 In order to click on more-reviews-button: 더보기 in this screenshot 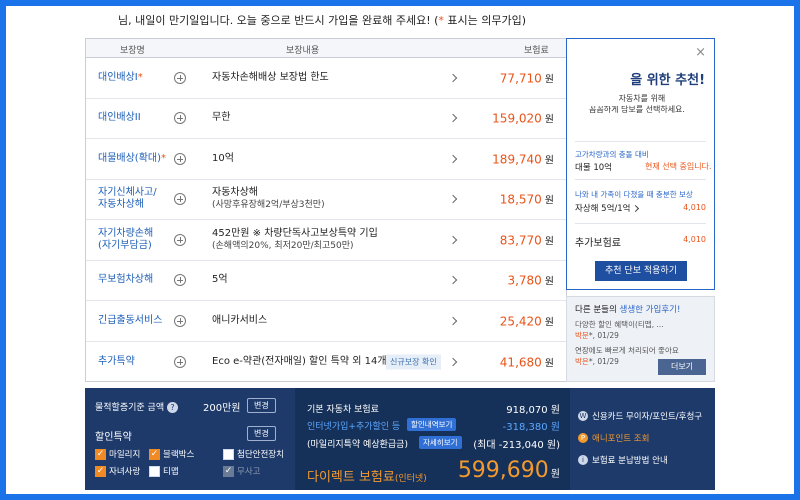, I will do `click(682, 367)`.